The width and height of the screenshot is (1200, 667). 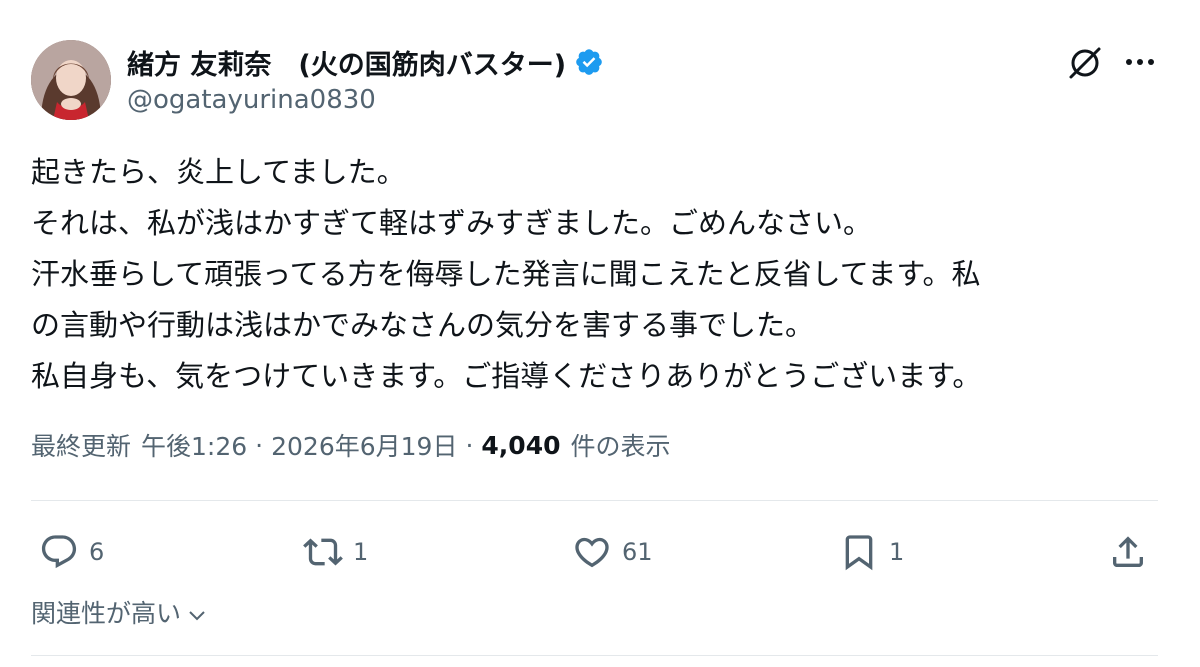 What do you see at coordinates (323, 552) in the screenshot?
I see `repost-icon` at bounding box center [323, 552].